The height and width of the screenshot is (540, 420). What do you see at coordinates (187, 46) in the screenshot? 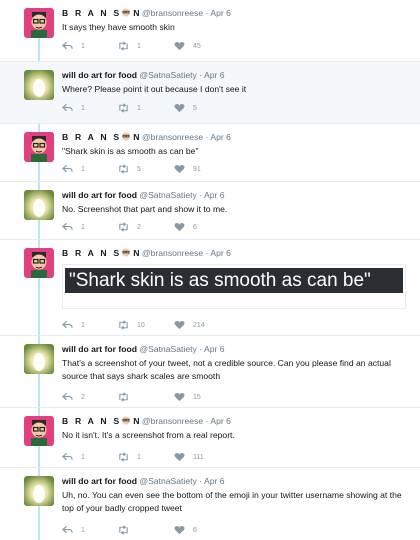
I see `like-button: 45` at bounding box center [187, 46].